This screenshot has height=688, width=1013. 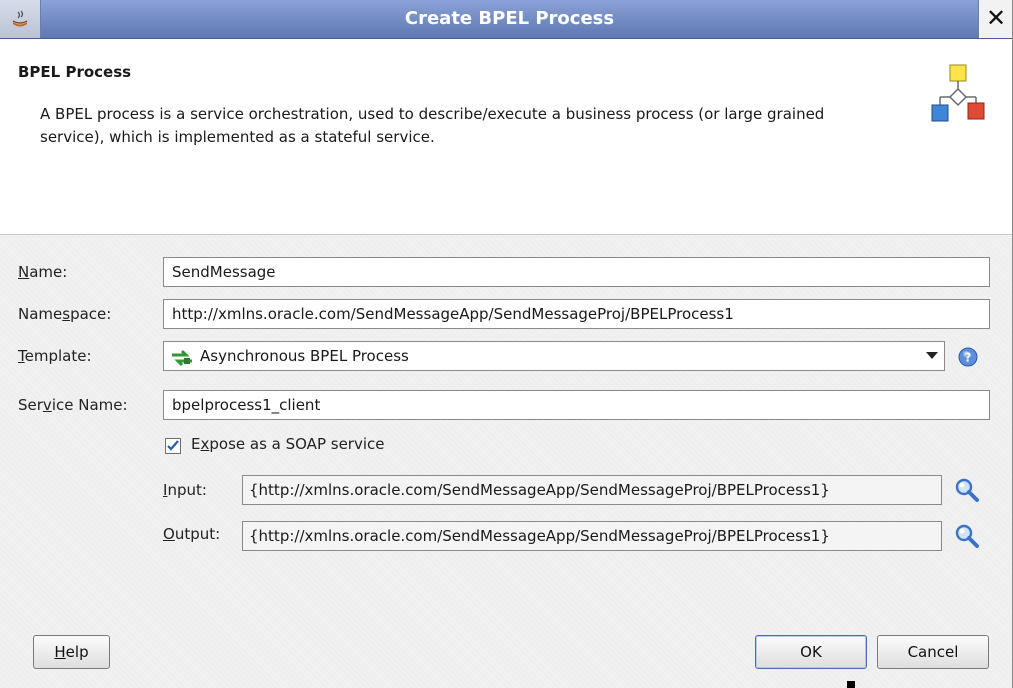 I want to click on expose-soap-label-post: pose as a SOAP service, so click(x=297, y=444).